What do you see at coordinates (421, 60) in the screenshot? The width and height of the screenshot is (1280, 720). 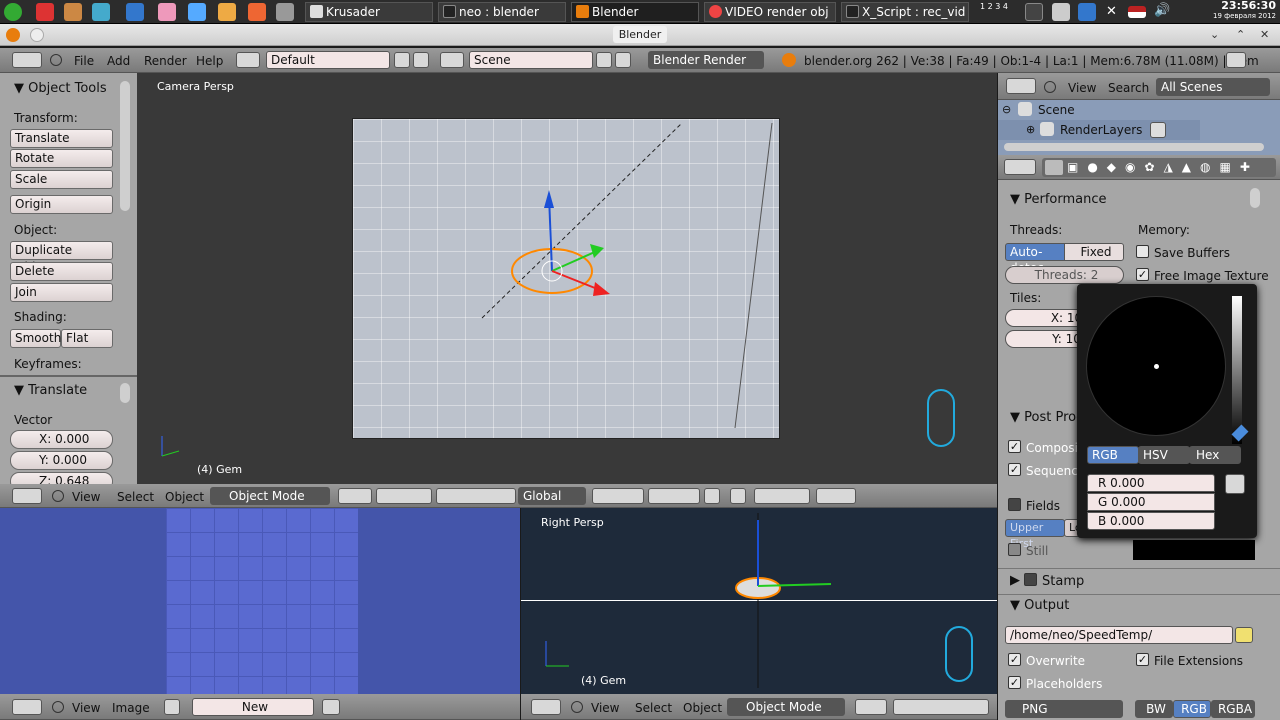 I see `remove-layout-icon` at bounding box center [421, 60].